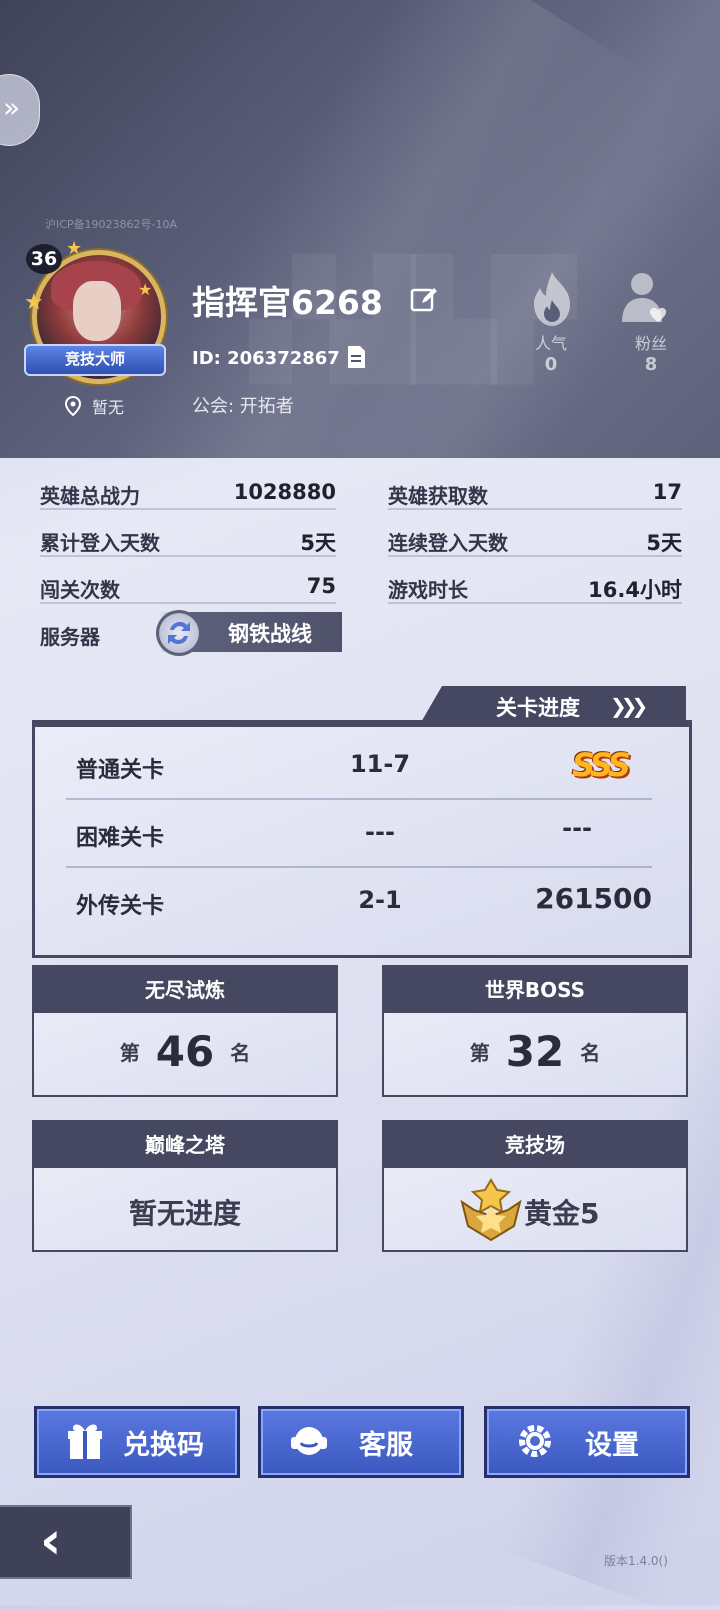 The height and width of the screenshot is (1610, 720). What do you see at coordinates (321, 586) in the screenshot?
I see `stages-cleared-value: 75` at bounding box center [321, 586].